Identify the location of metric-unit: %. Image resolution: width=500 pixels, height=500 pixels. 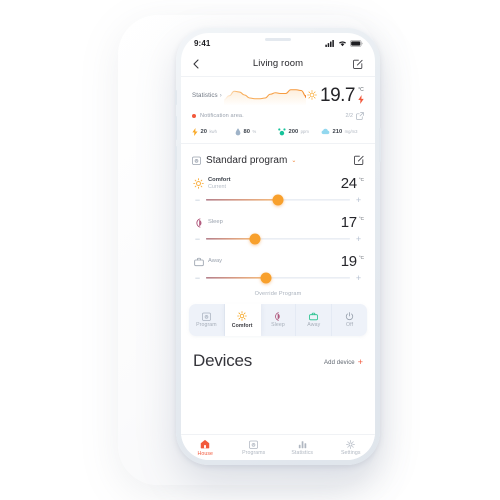
(254, 131).